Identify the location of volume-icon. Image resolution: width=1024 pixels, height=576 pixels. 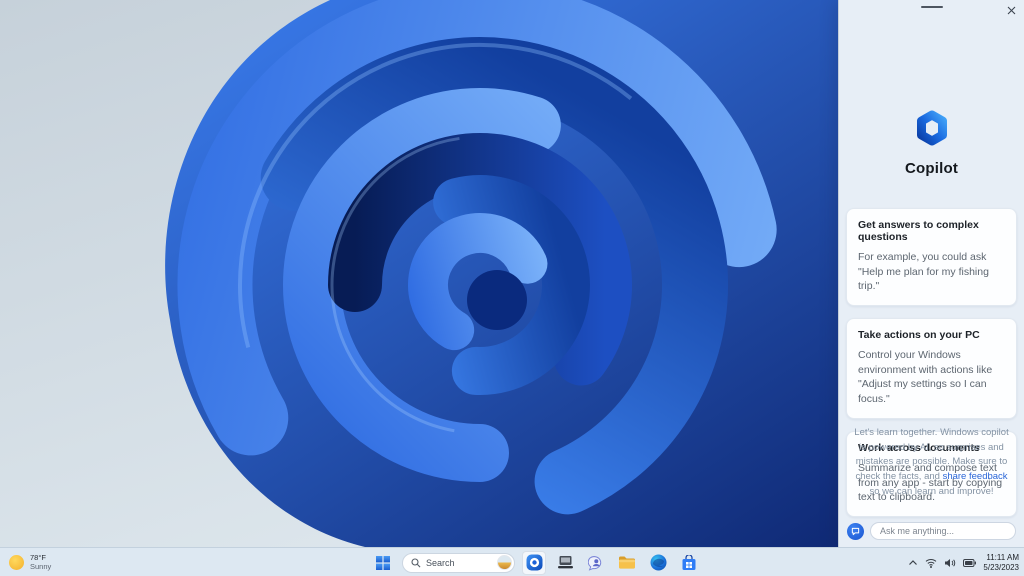
(950, 563).